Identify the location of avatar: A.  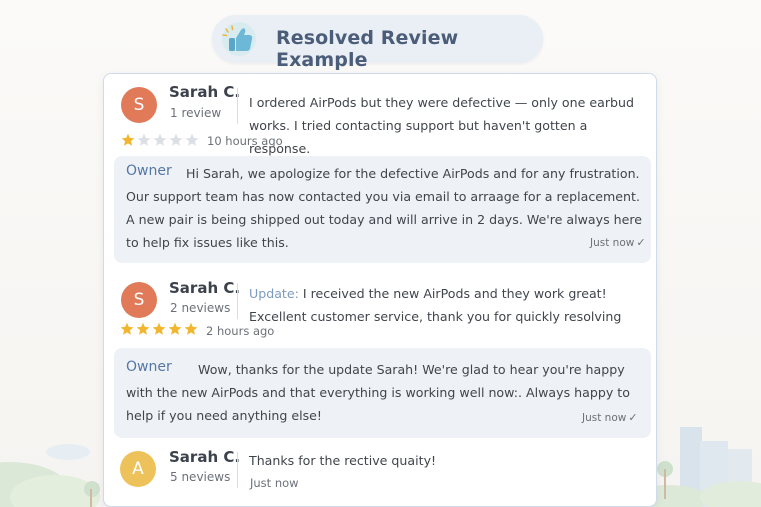
(138, 469).